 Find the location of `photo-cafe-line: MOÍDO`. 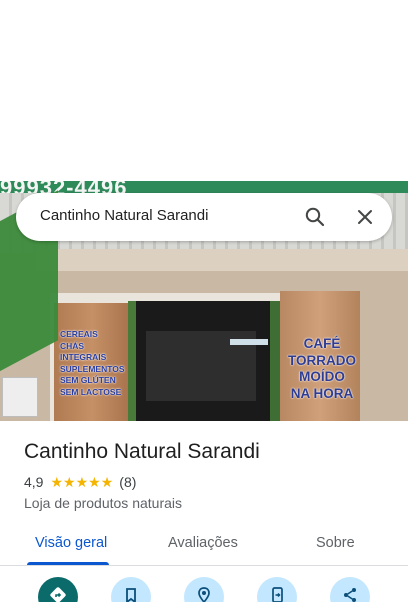

photo-cafe-line: MOÍDO is located at coordinates (322, 376).